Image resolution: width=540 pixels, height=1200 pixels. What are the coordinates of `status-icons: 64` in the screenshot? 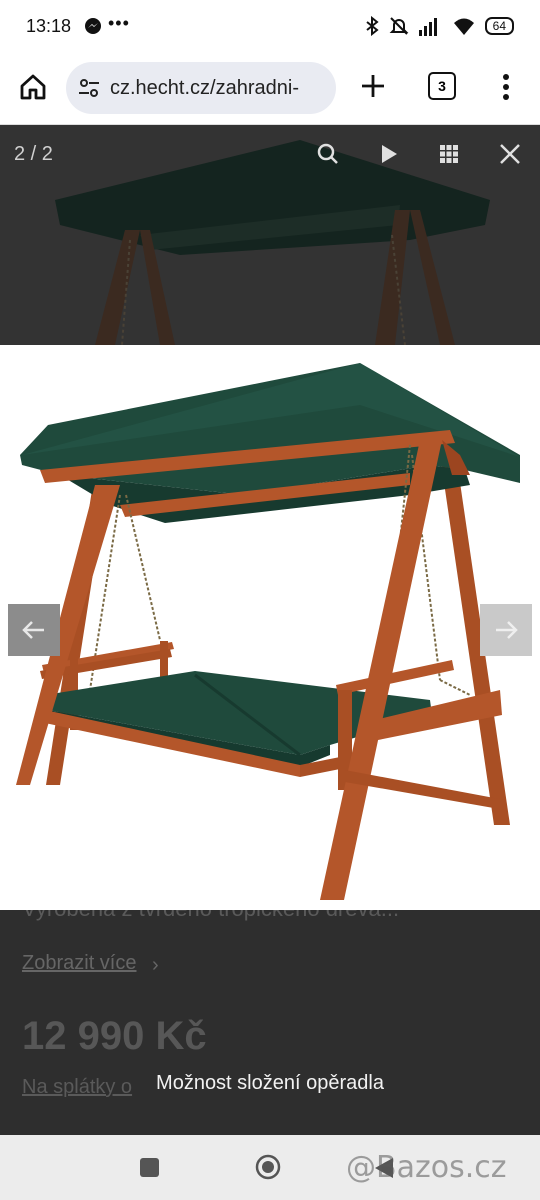 It's located at (439, 26).